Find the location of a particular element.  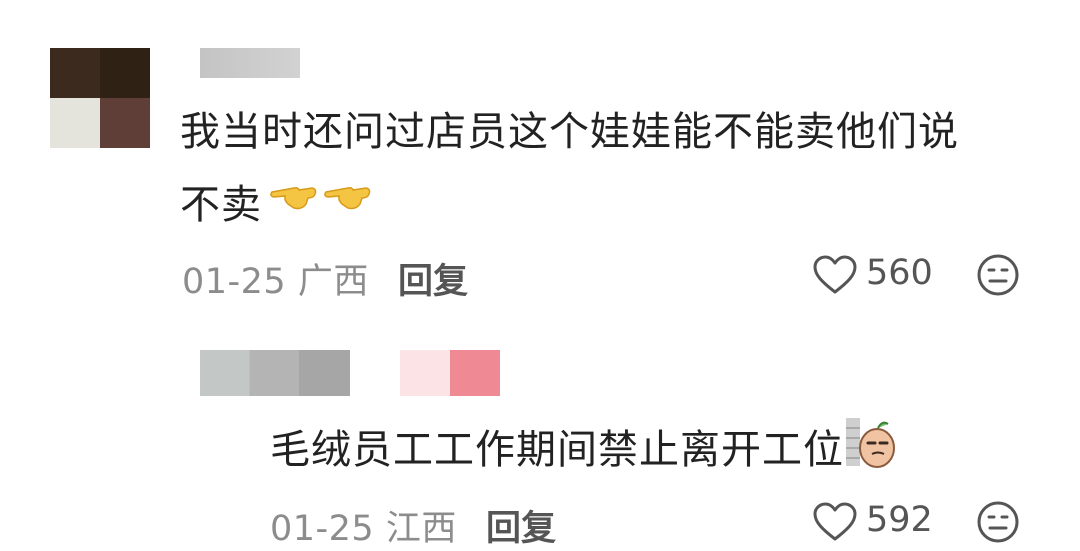

comment-text-line-2-label: 不卖 is located at coordinates (221, 205).